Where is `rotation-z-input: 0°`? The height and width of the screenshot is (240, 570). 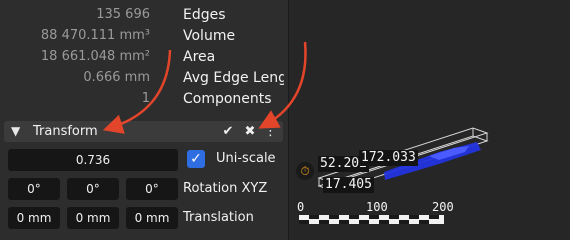 rotation-z-input: 0° is located at coordinates (152, 189).